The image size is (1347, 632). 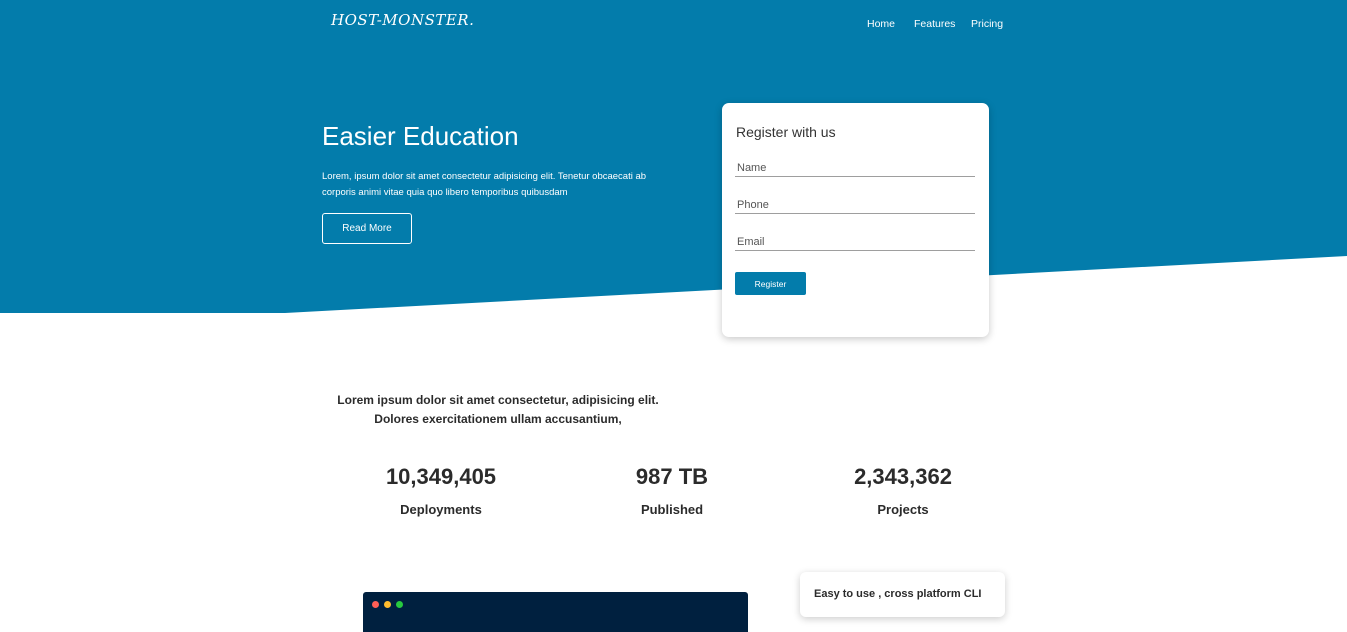 I want to click on stat-value: 10,349,405, so click(x=441, y=476).